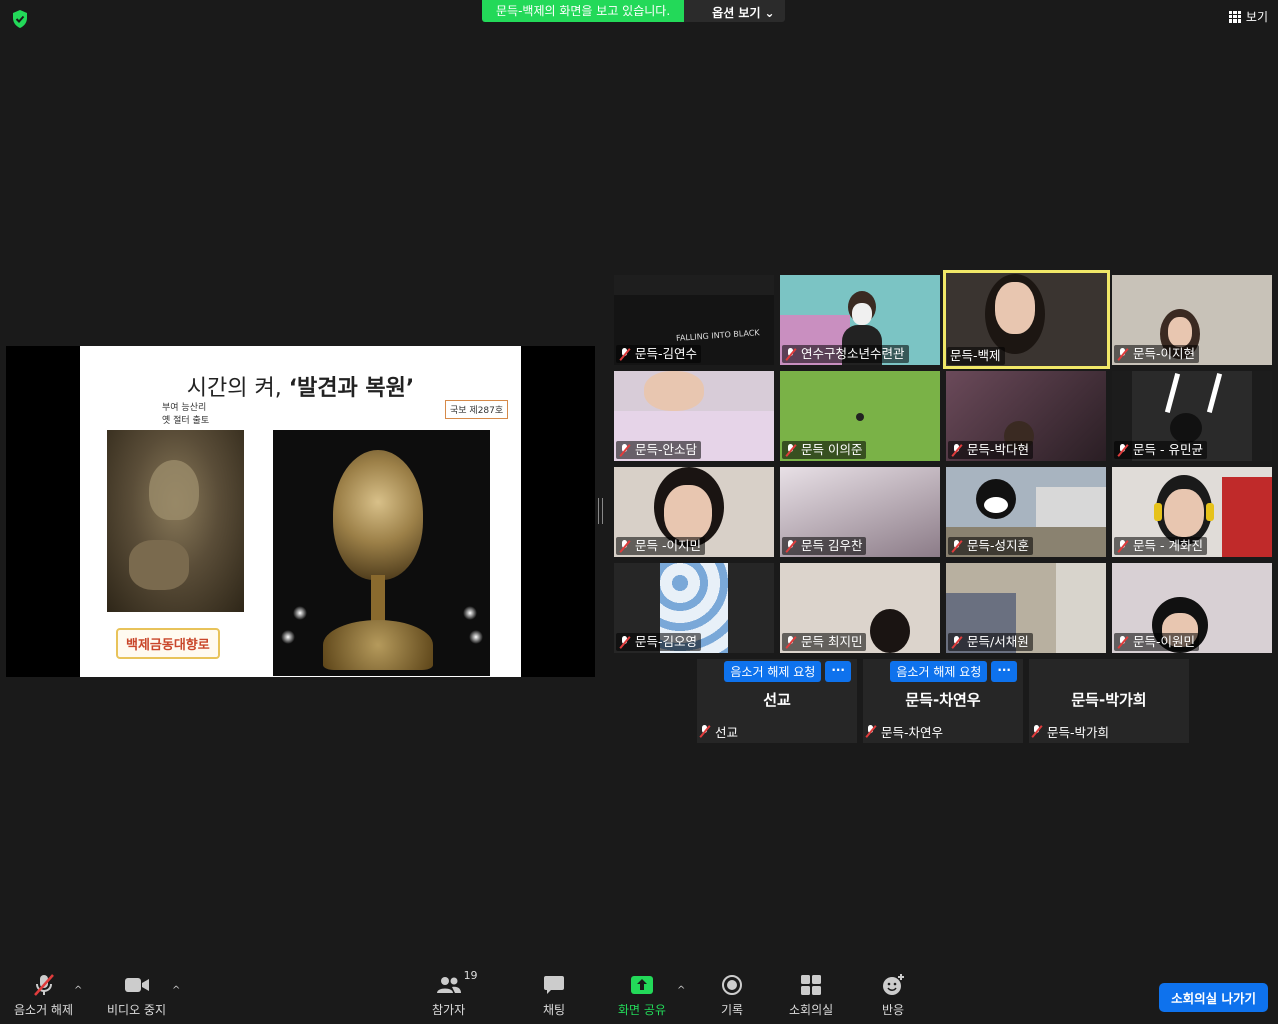 Image resolution: width=1278 pixels, height=1024 pixels. I want to click on right-photo-caption: 국보 제287호, so click(477, 409).